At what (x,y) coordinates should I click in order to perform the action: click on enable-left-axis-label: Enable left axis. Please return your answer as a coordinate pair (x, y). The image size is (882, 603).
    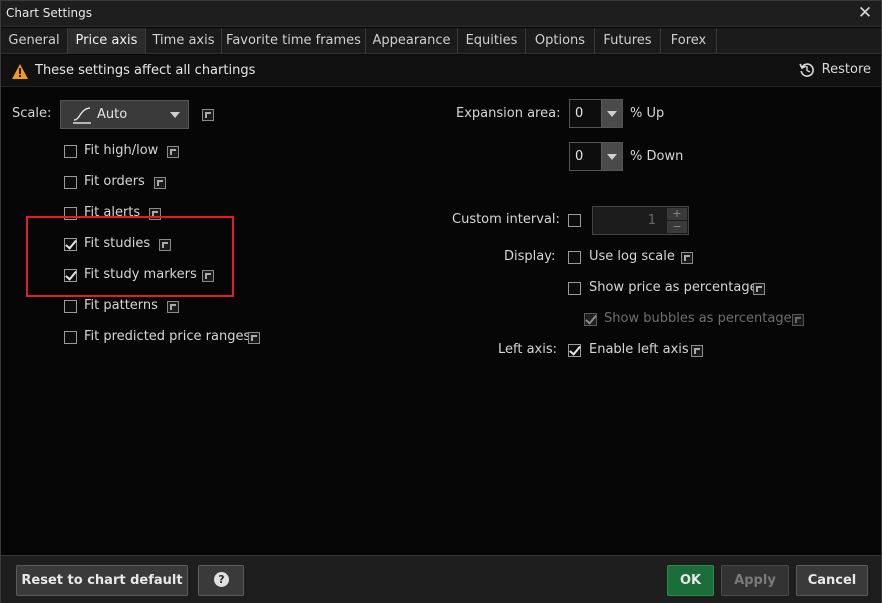
    Looking at the image, I should click on (639, 349).